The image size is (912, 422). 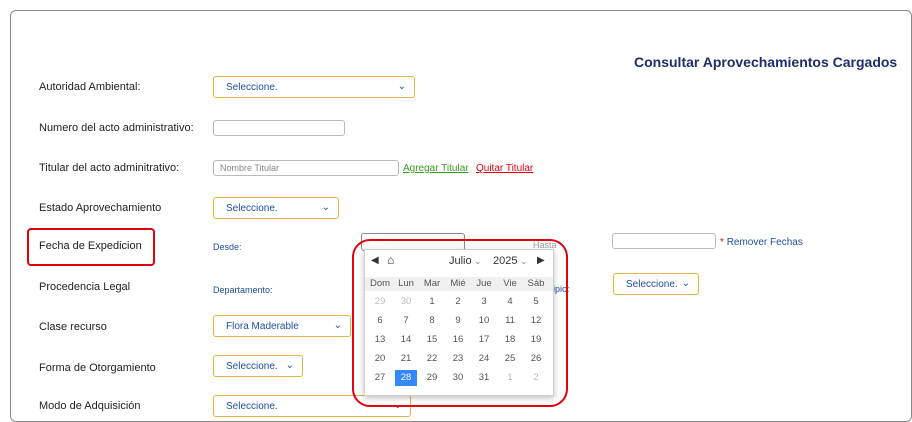 What do you see at coordinates (90, 246) in the screenshot?
I see `fecha-label: Fecha de Expedicion` at bounding box center [90, 246].